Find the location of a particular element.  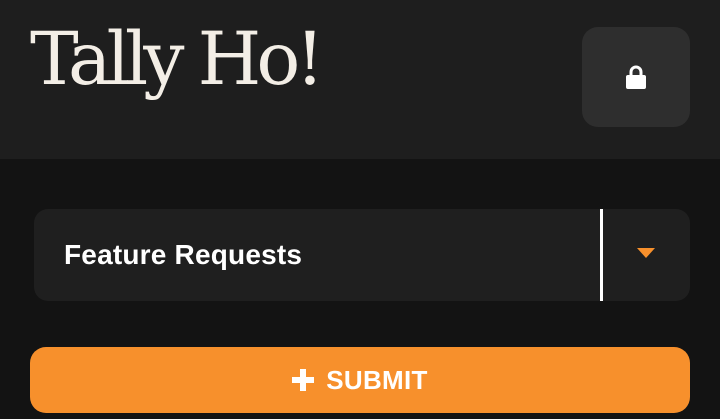

plus-icon is located at coordinates (303, 380).